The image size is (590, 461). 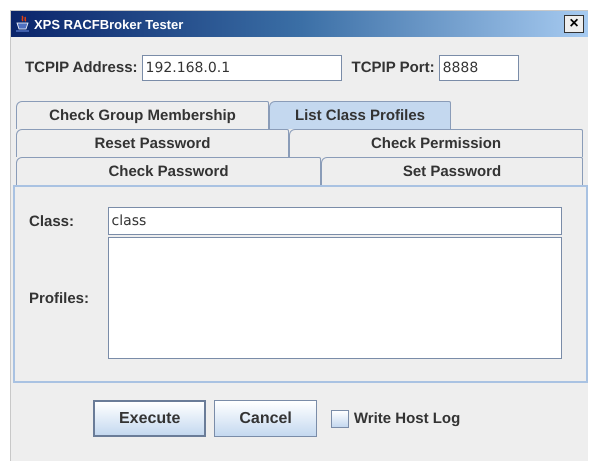 I want to click on window-title: XPS RACFBroker Tester, so click(x=109, y=24).